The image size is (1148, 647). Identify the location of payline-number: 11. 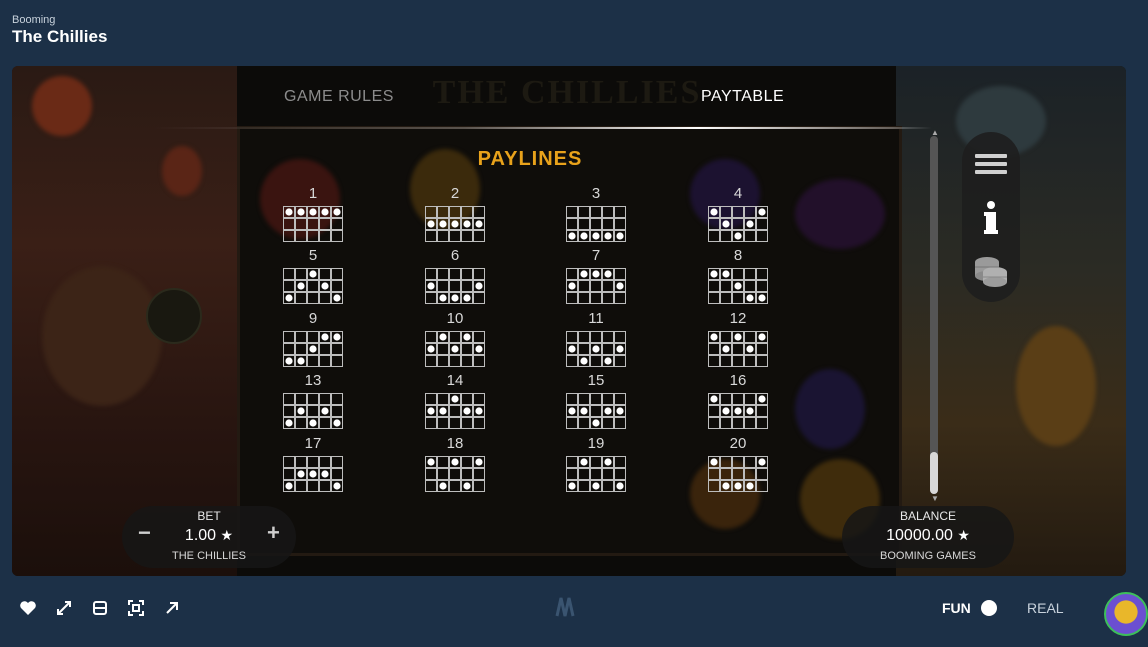
(596, 318).